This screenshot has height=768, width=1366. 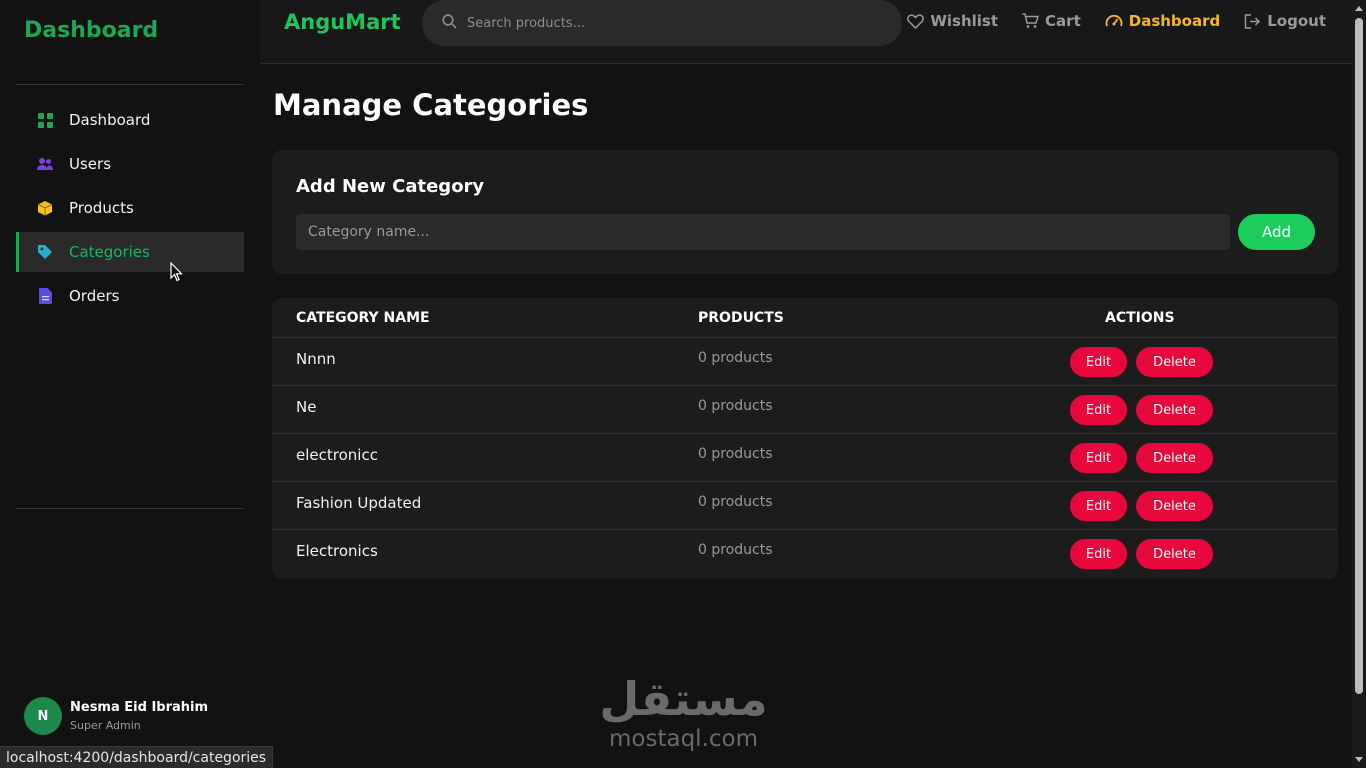 What do you see at coordinates (1114, 21) in the screenshot?
I see `gauge-icon` at bounding box center [1114, 21].